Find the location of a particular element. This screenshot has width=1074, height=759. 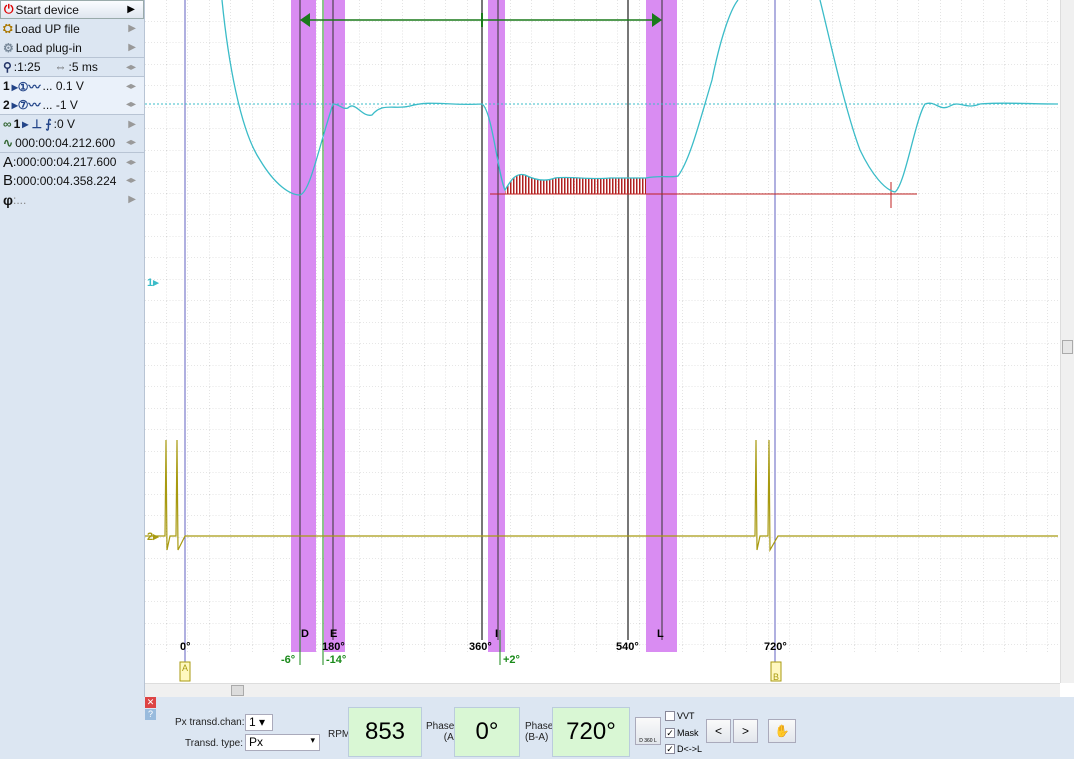

phase-a-label: Phase: (A) is located at coordinates (441, 732).